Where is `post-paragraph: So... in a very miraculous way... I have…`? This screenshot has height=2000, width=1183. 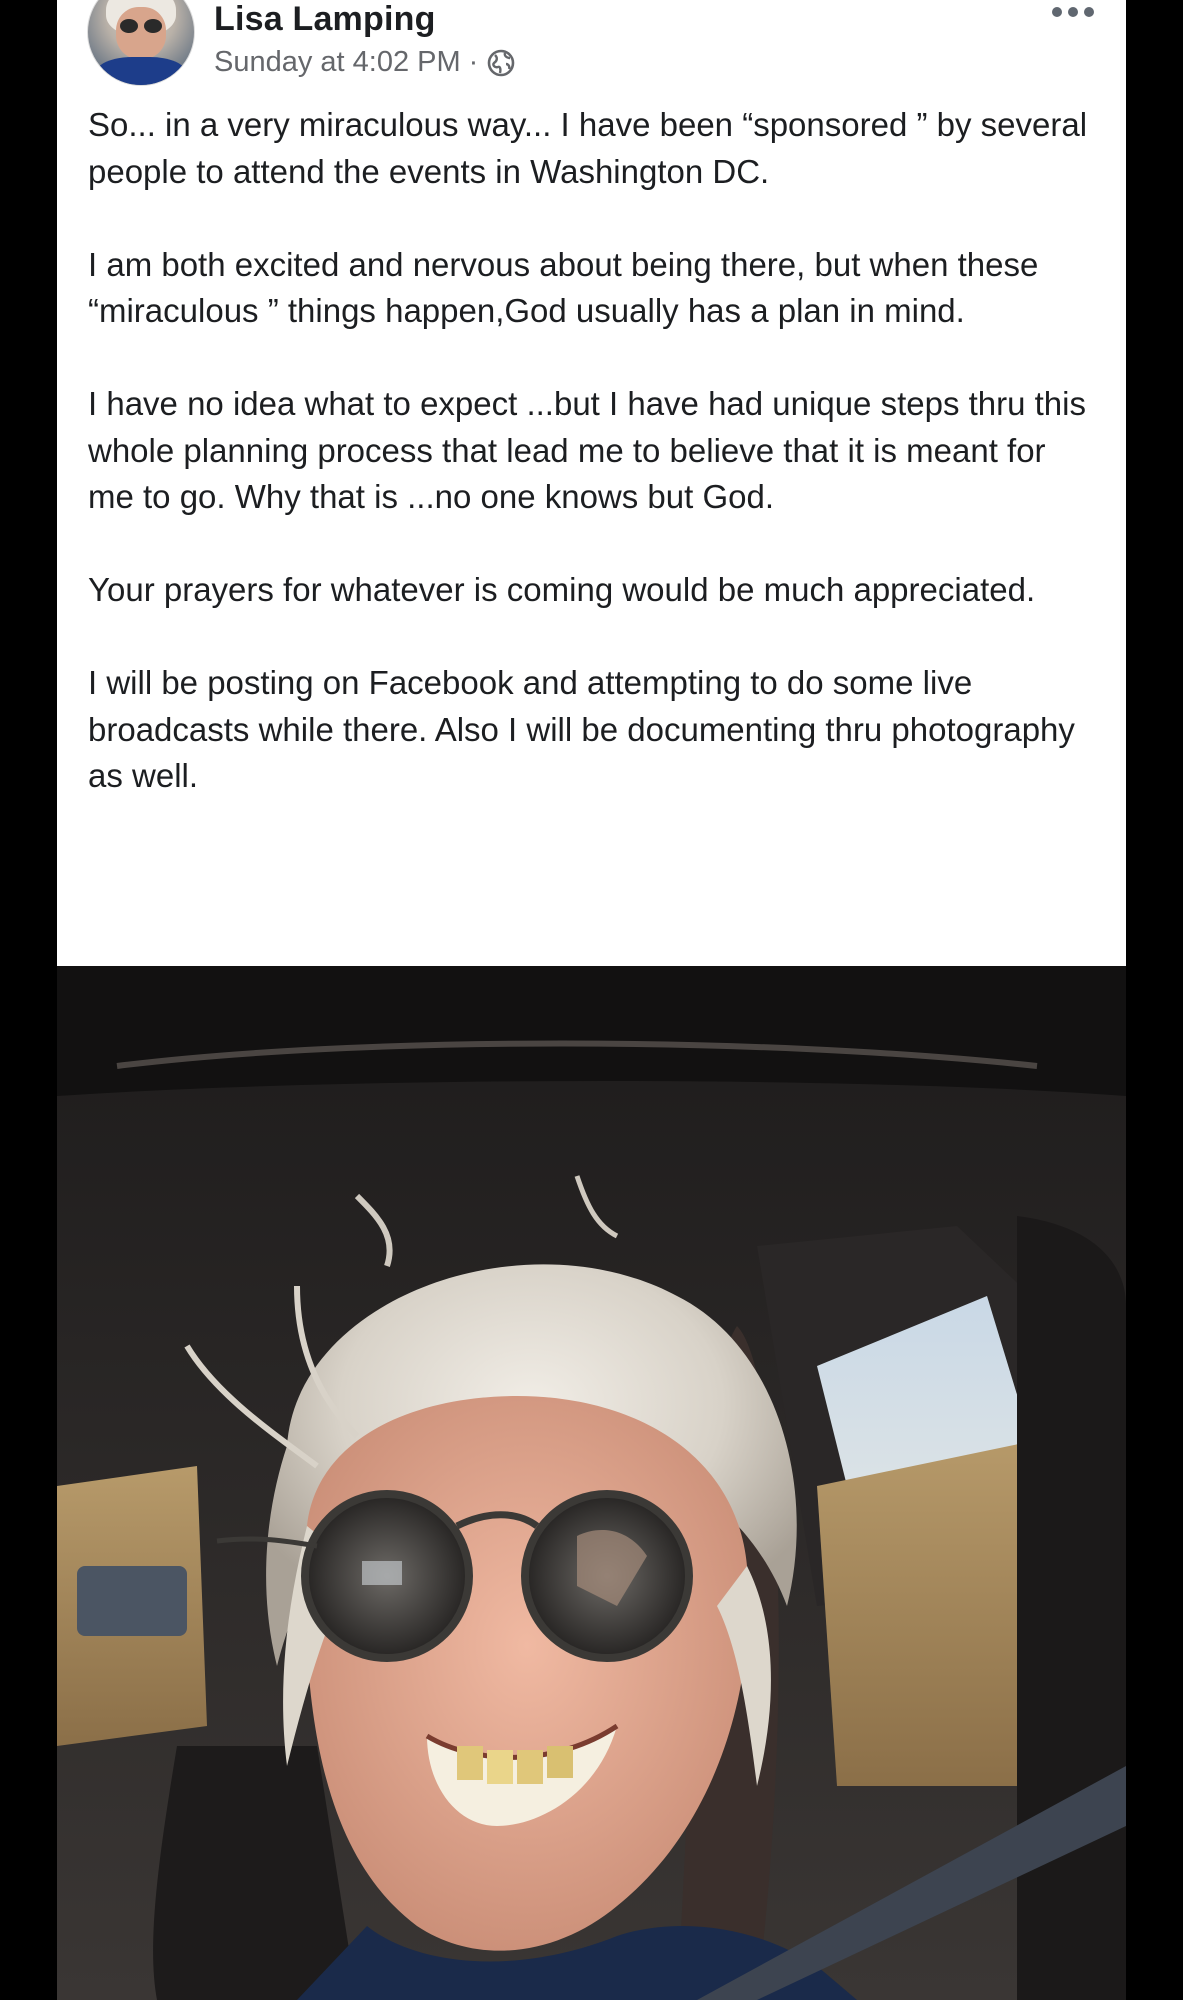 post-paragraph: So... in a very miraculous way... I have… is located at coordinates (588, 148).